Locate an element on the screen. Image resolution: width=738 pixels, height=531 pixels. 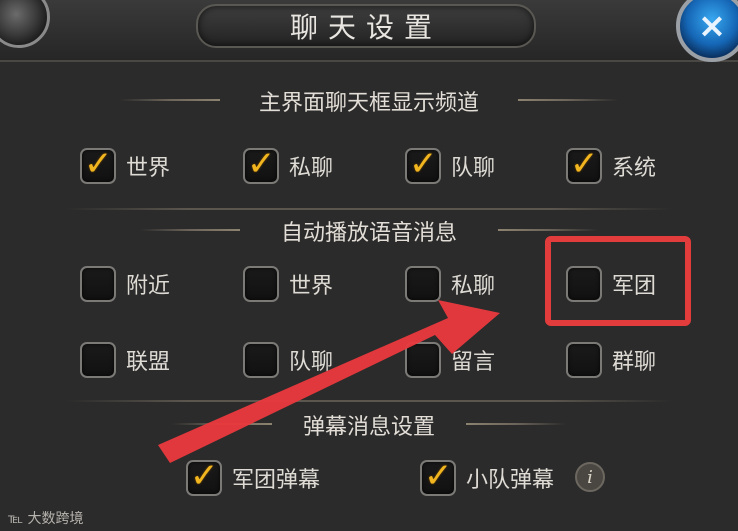
watermark-logo-icon: ℡ is located at coordinates (18, 519).